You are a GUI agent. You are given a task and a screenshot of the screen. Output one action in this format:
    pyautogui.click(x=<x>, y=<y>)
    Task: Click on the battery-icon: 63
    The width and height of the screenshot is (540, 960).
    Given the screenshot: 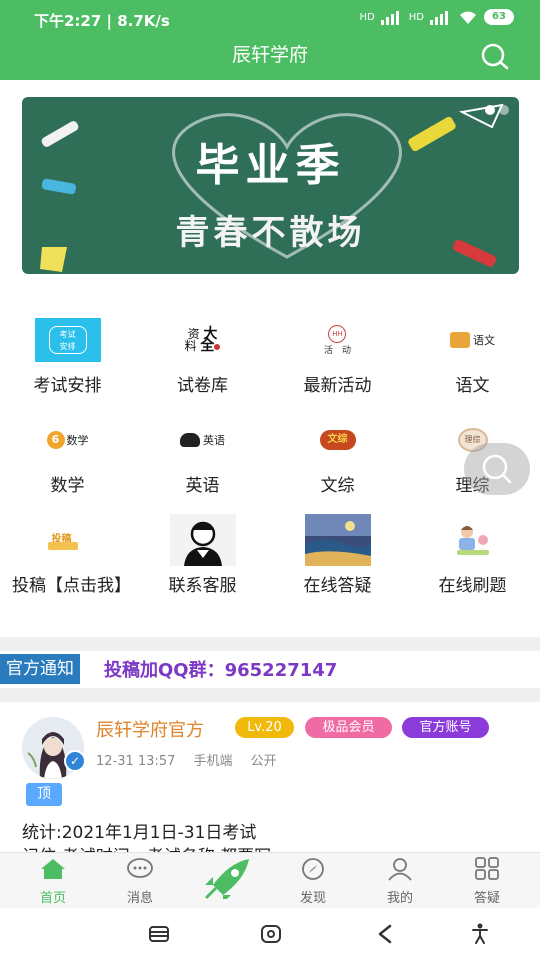 What is the action you would take?
    pyautogui.click(x=499, y=17)
    